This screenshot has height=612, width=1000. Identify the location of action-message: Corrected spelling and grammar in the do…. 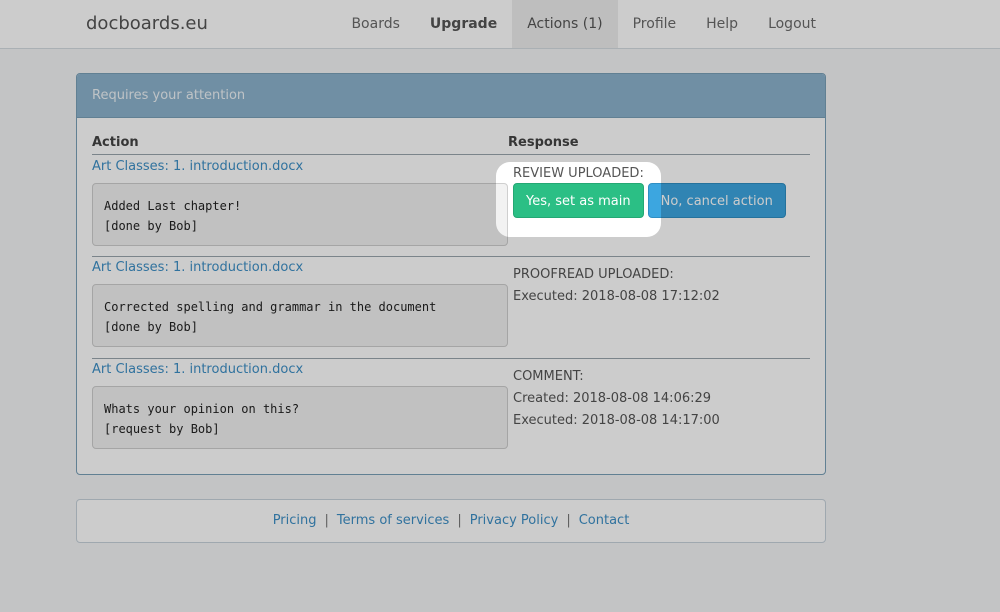
(300, 315).